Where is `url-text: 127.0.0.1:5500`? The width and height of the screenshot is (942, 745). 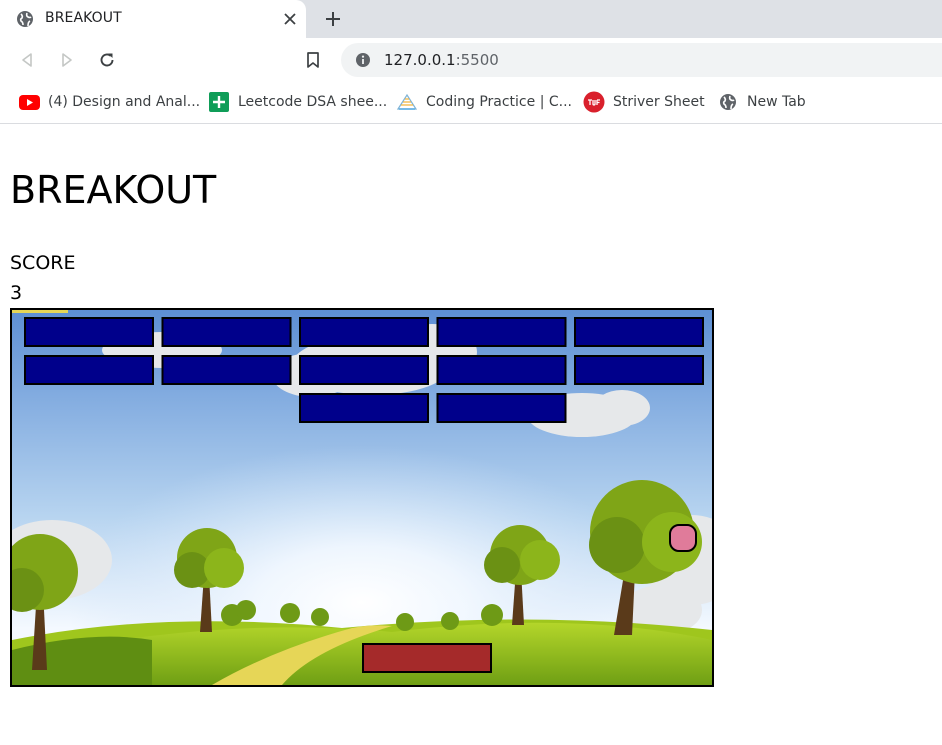
url-text: 127.0.0.1:5500 is located at coordinates (441, 60).